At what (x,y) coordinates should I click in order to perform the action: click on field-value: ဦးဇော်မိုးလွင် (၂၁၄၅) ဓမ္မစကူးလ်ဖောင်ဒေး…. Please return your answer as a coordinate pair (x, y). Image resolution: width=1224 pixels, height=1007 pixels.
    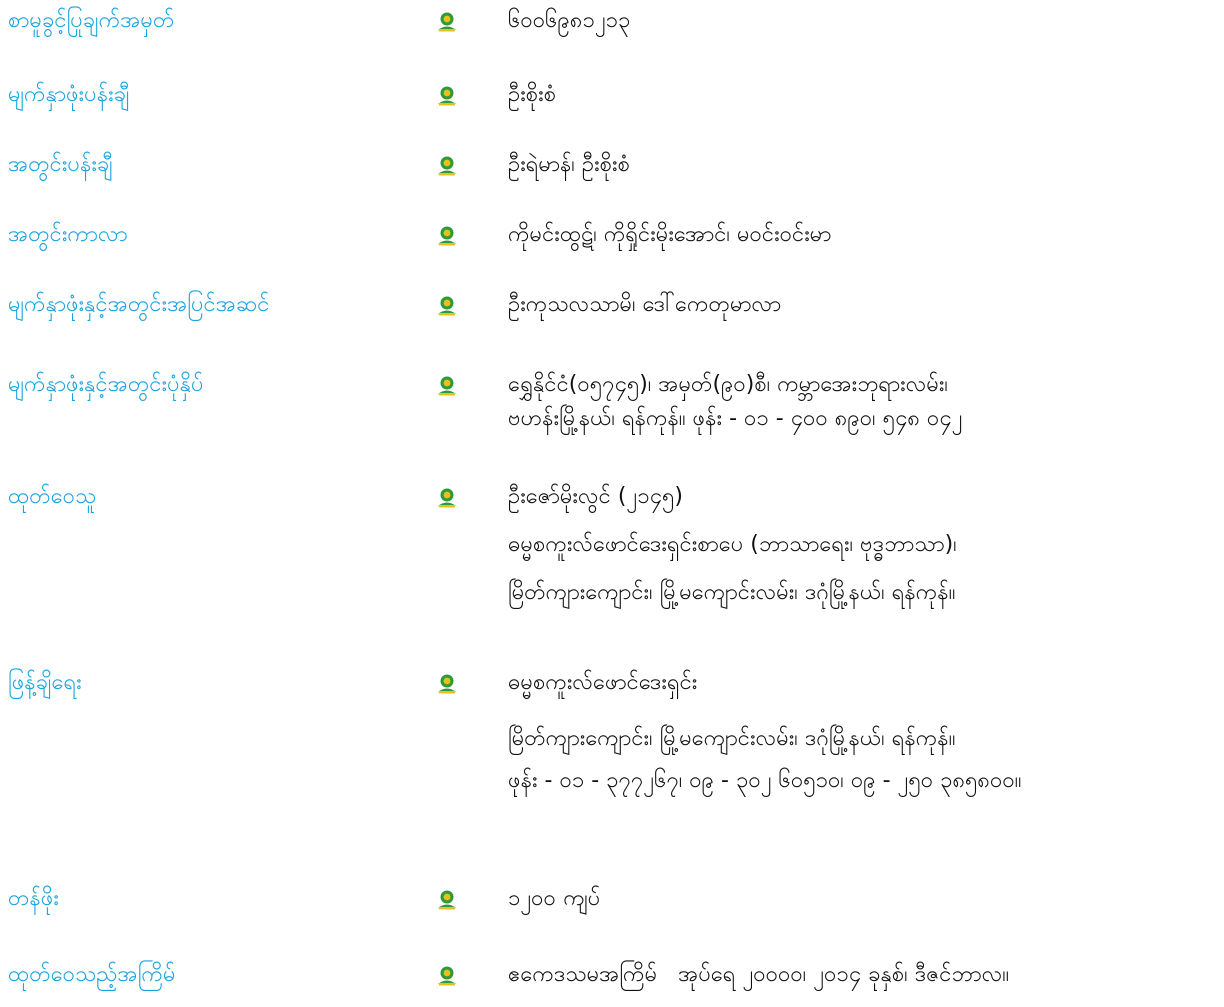
    Looking at the image, I should click on (863, 552).